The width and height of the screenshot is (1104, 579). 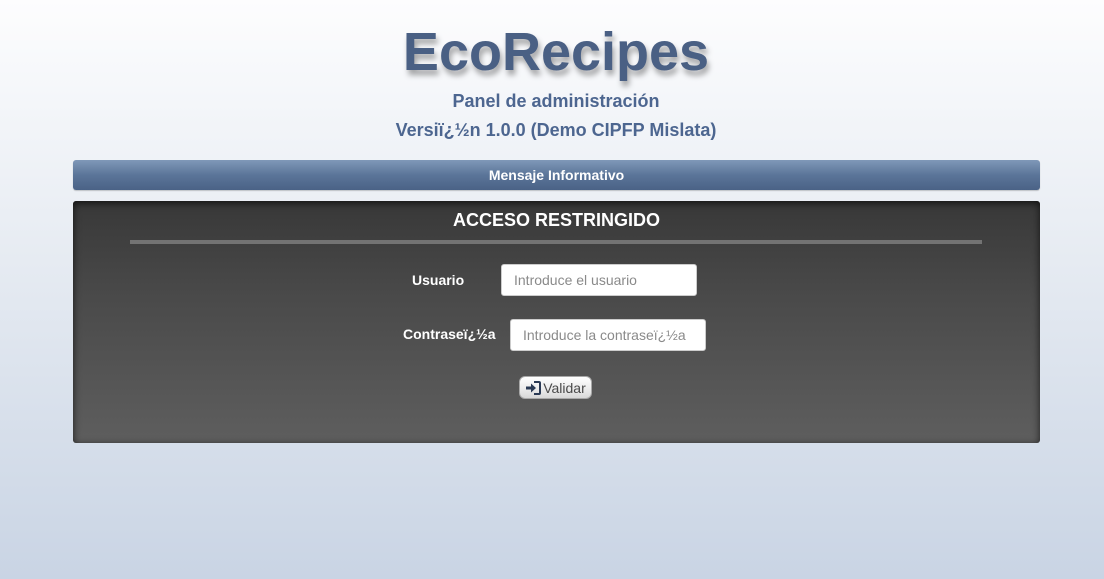 I want to click on username-label: Usuario, so click(x=438, y=280).